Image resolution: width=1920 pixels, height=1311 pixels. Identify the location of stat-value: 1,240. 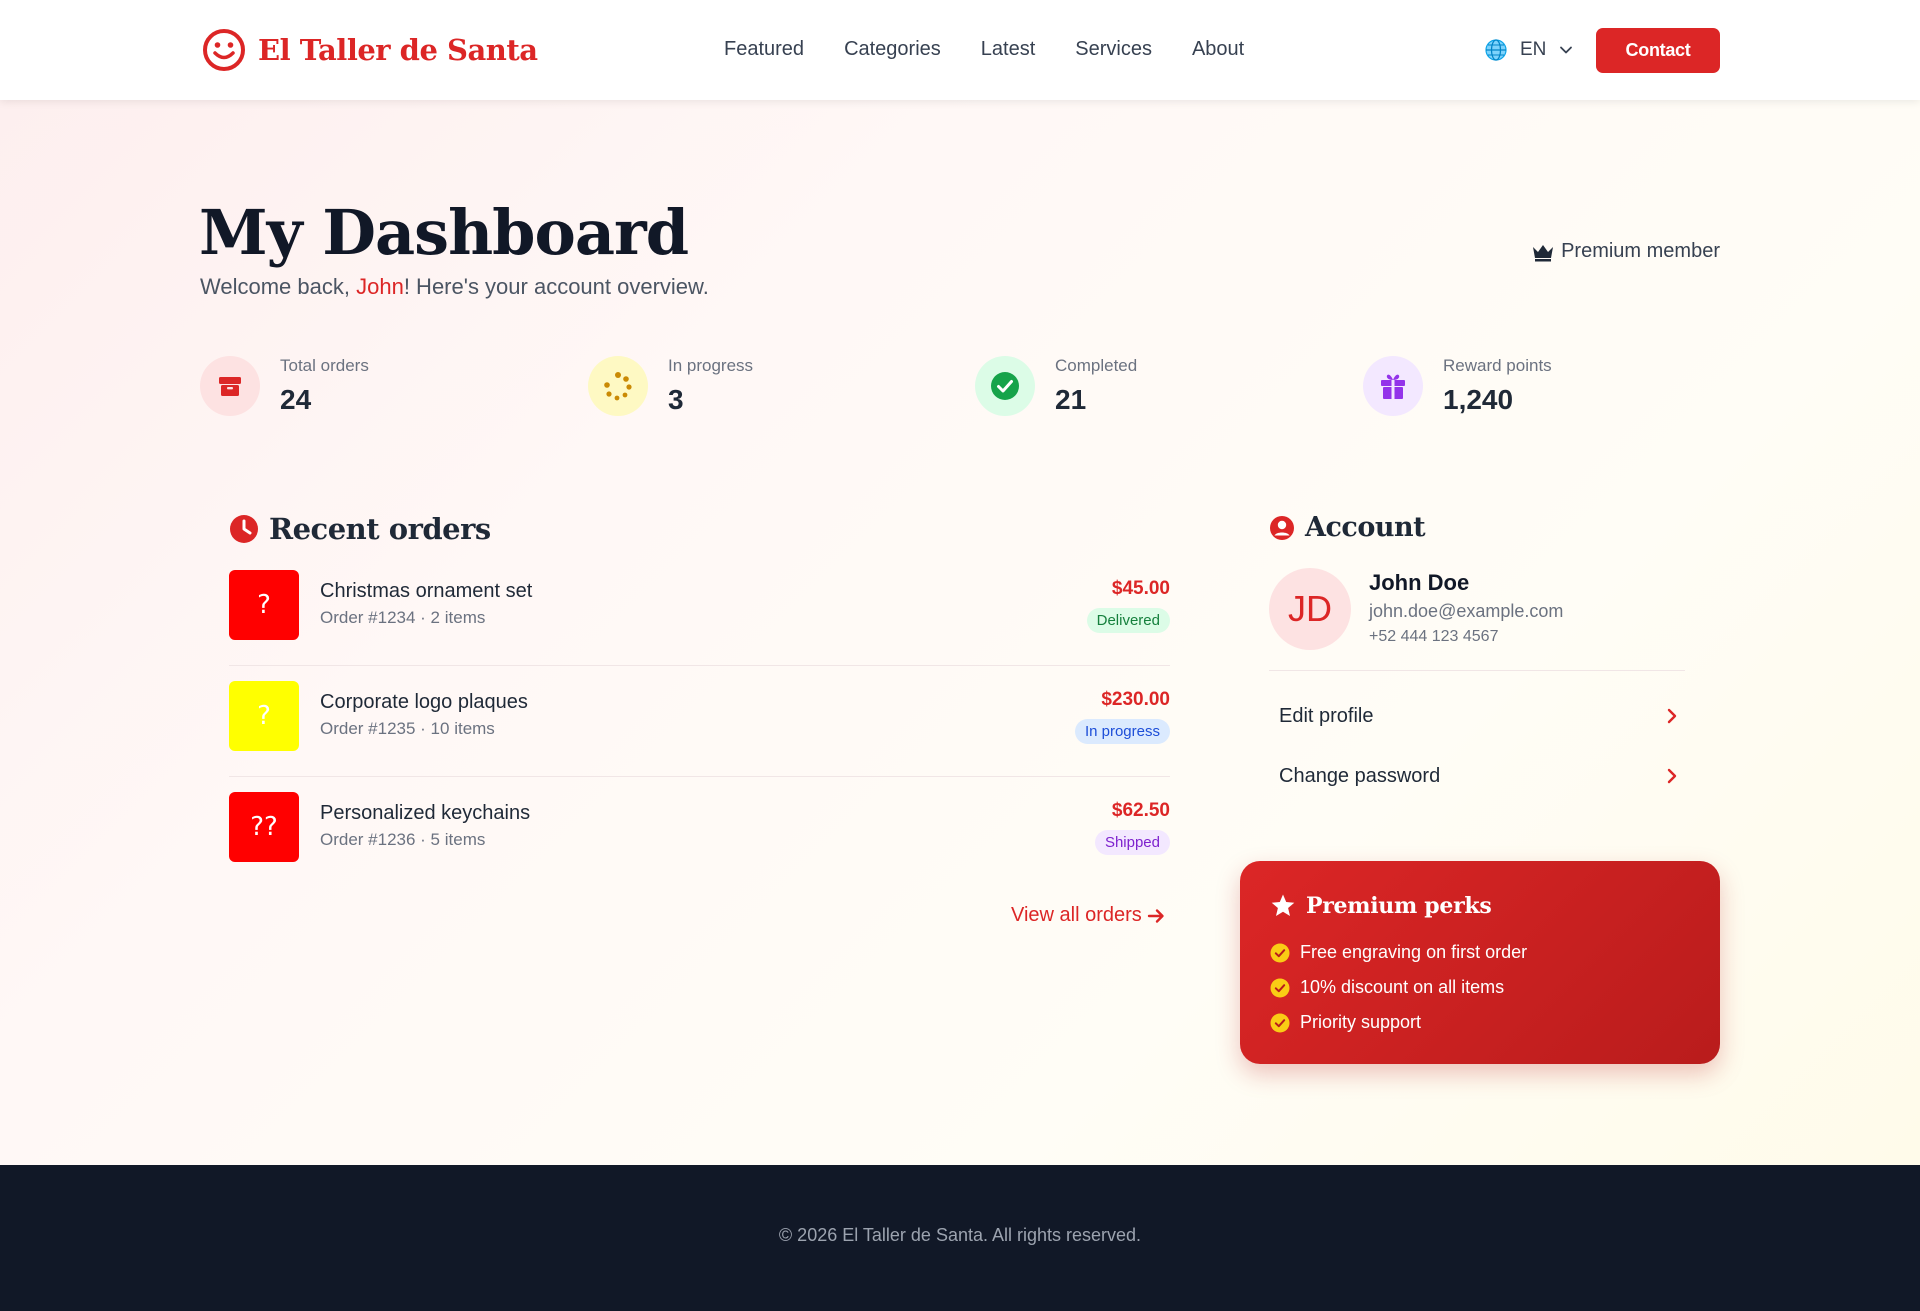
(1478, 399).